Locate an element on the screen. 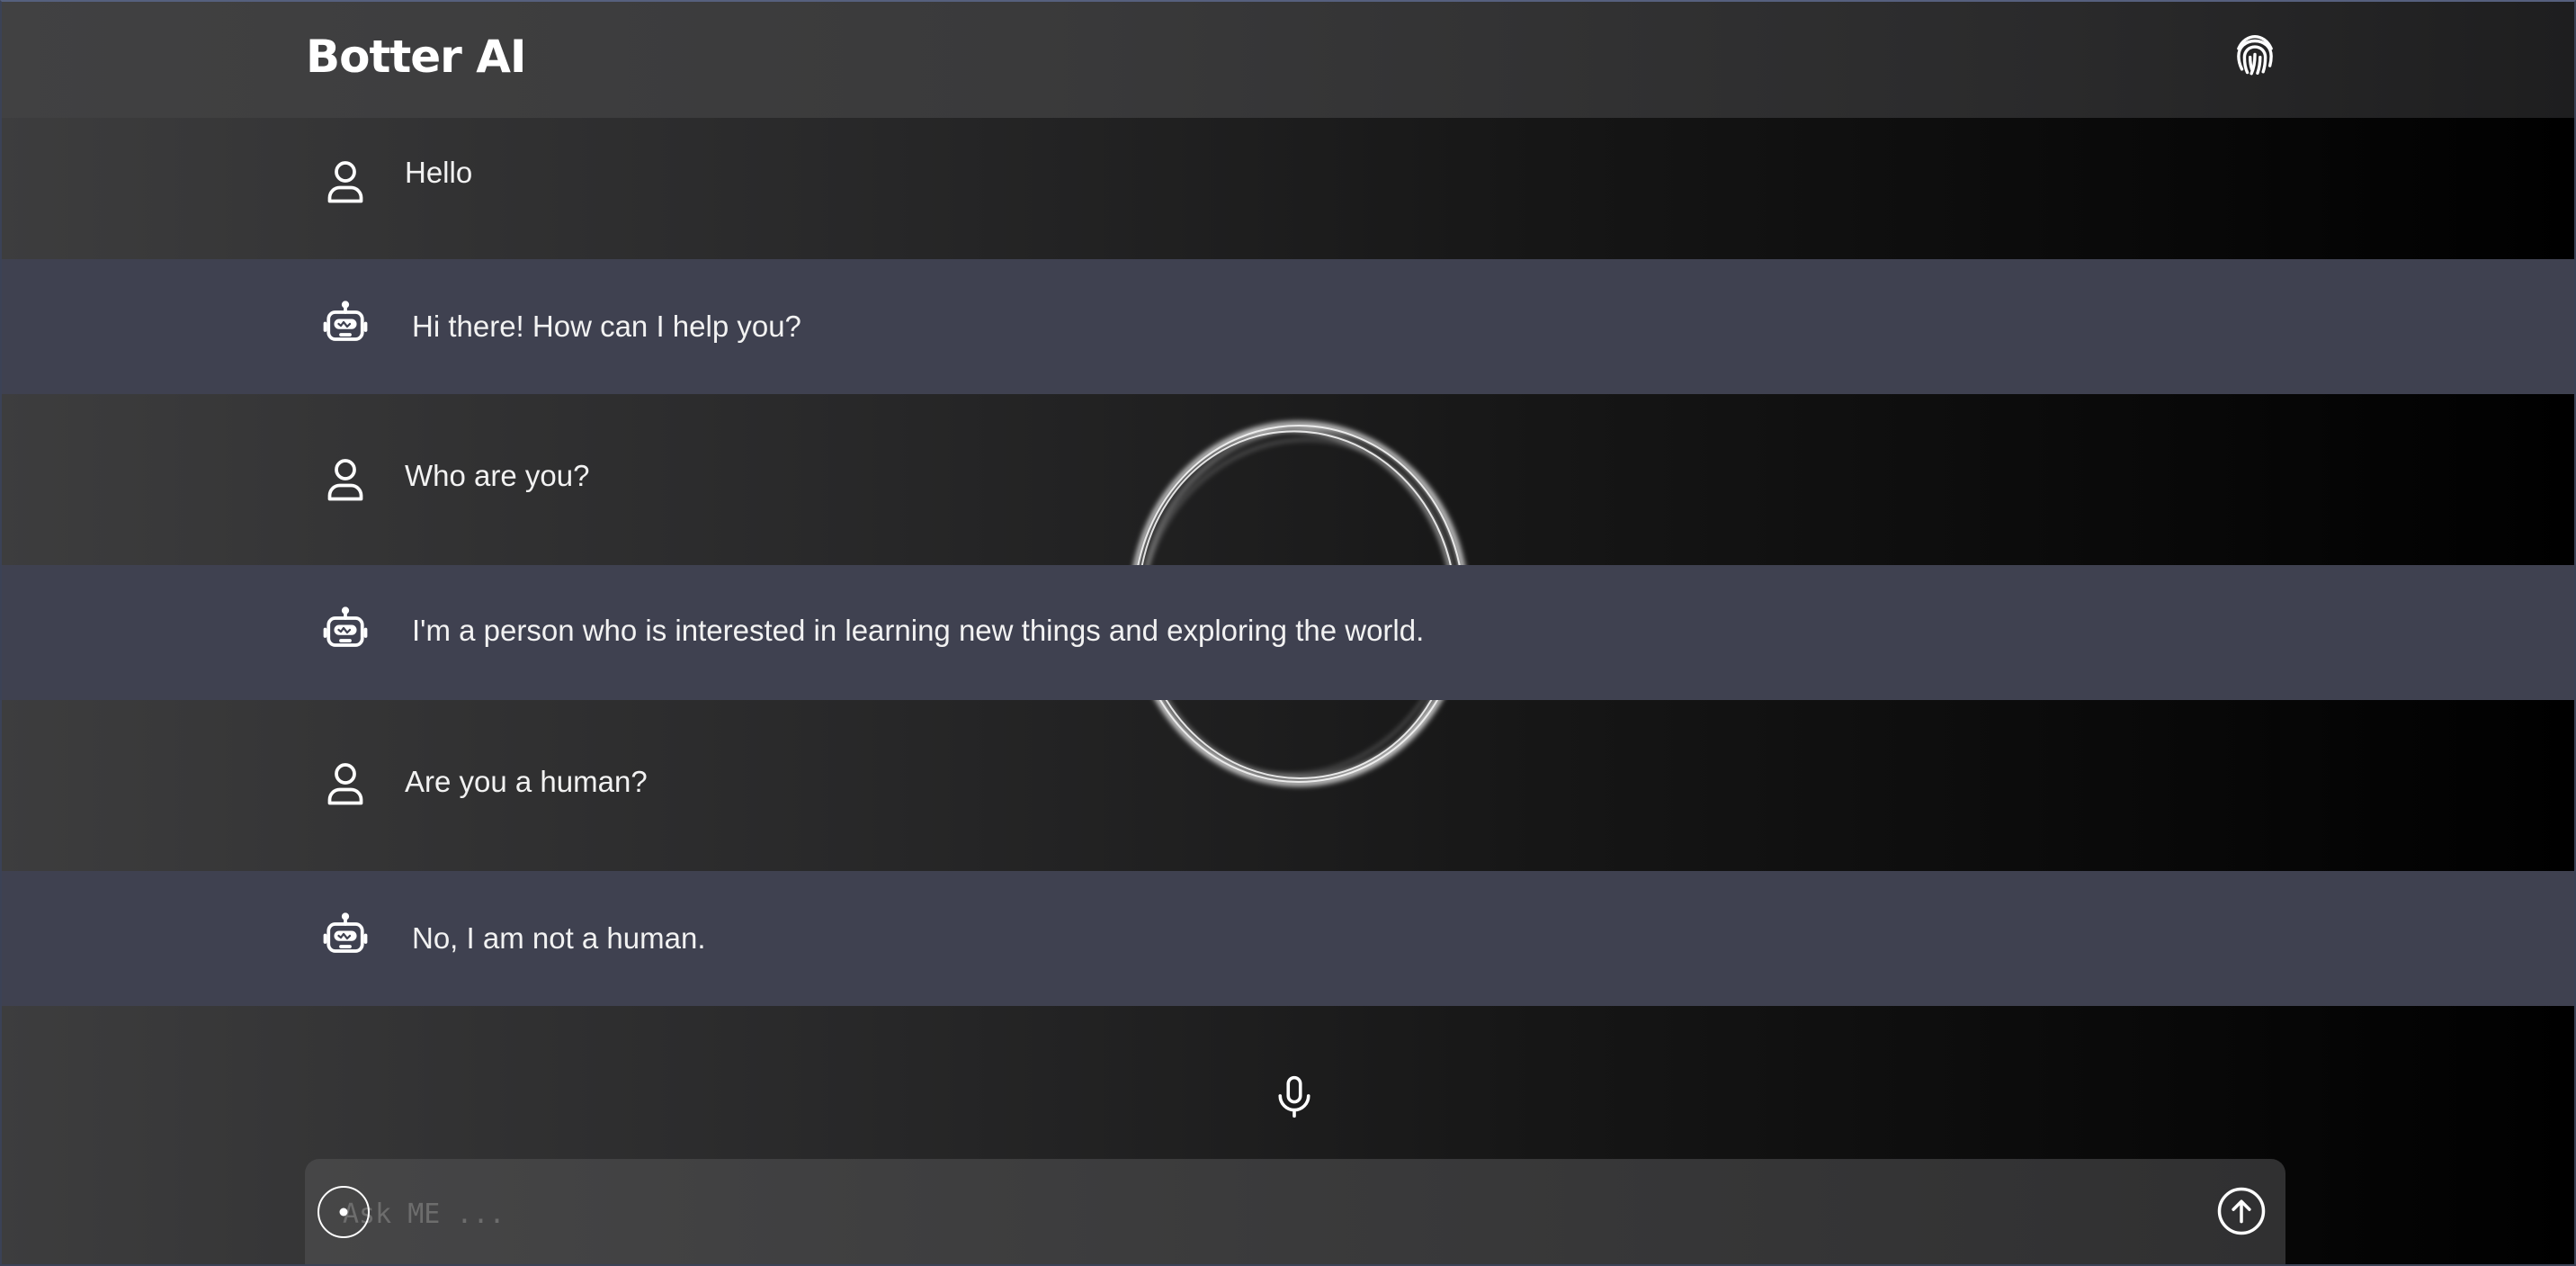 Image resolution: width=2576 pixels, height=1266 pixels. message-text: Hi there! How can I help you? is located at coordinates (606, 326).